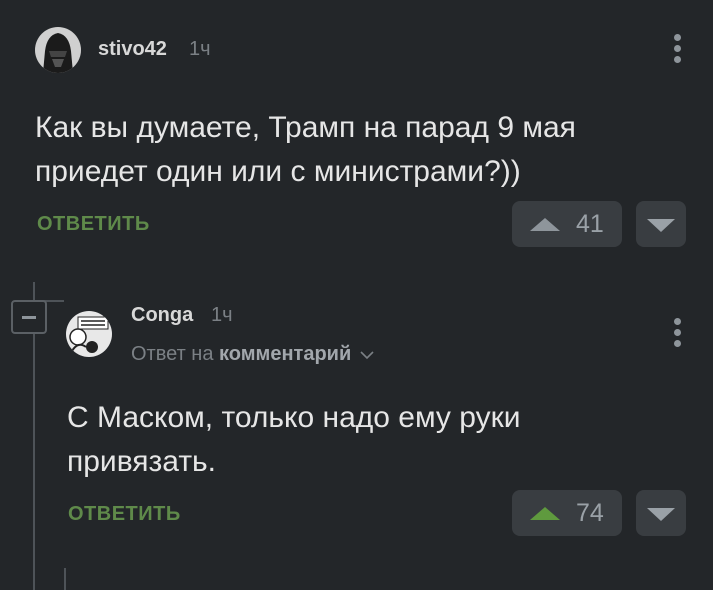  I want to click on username: stivo42, so click(132, 49).